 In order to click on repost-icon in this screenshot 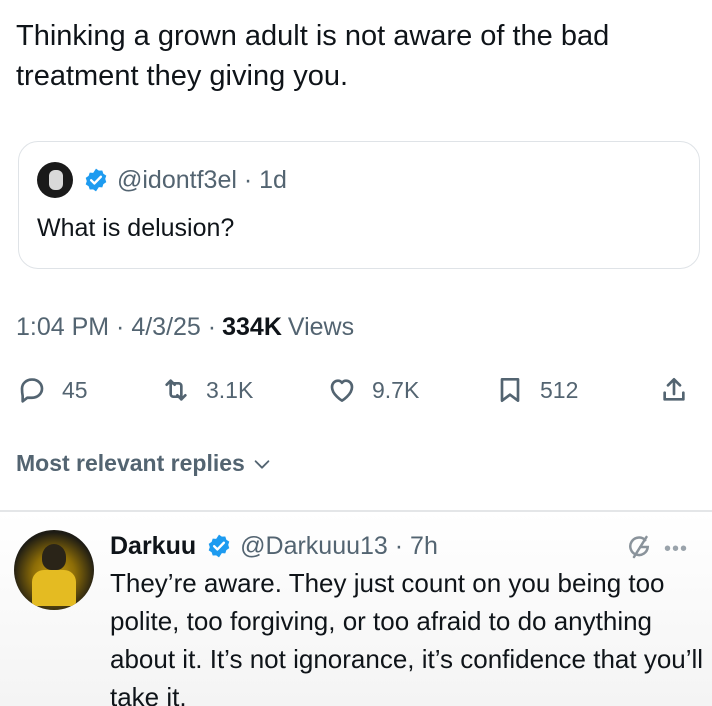, I will do `click(176, 390)`.